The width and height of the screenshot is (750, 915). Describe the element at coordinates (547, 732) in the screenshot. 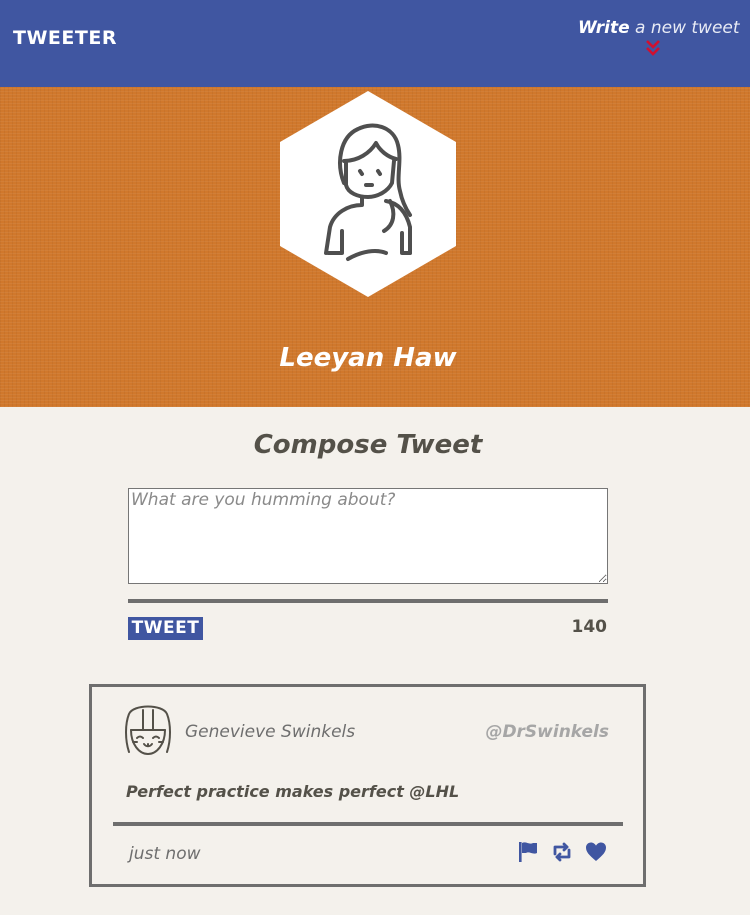

I see `tweet-author-handle: @DrSwinkels` at that location.